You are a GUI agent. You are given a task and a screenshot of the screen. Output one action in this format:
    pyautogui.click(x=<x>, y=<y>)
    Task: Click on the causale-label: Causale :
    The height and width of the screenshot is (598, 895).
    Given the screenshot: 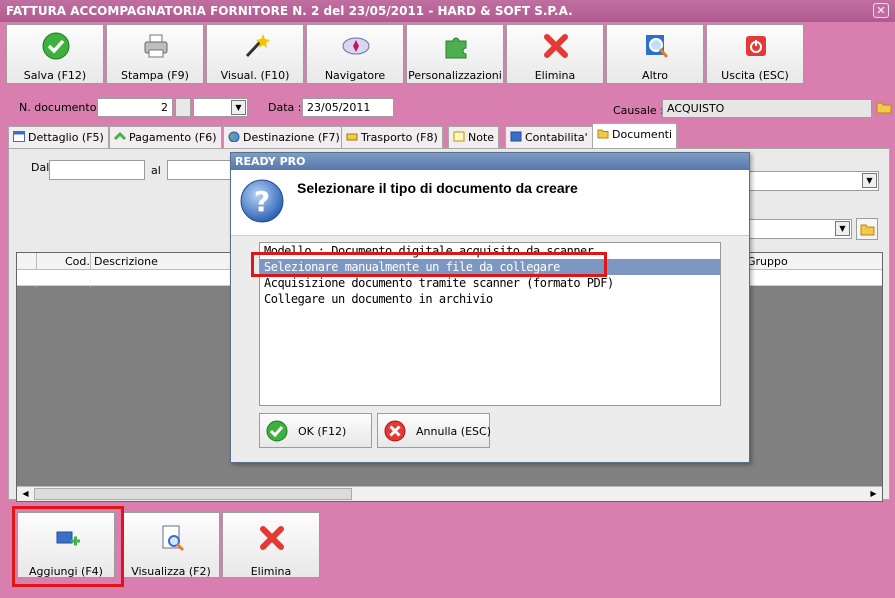 What is the action you would take?
    pyautogui.click(x=638, y=110)
    